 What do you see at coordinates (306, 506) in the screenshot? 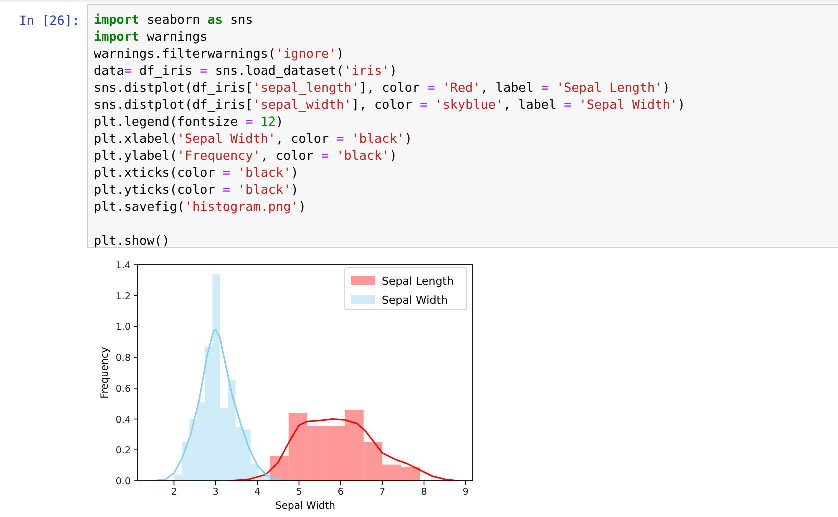
I see `x-axis-label: Sepal Width` at bounding box center [306, 506].